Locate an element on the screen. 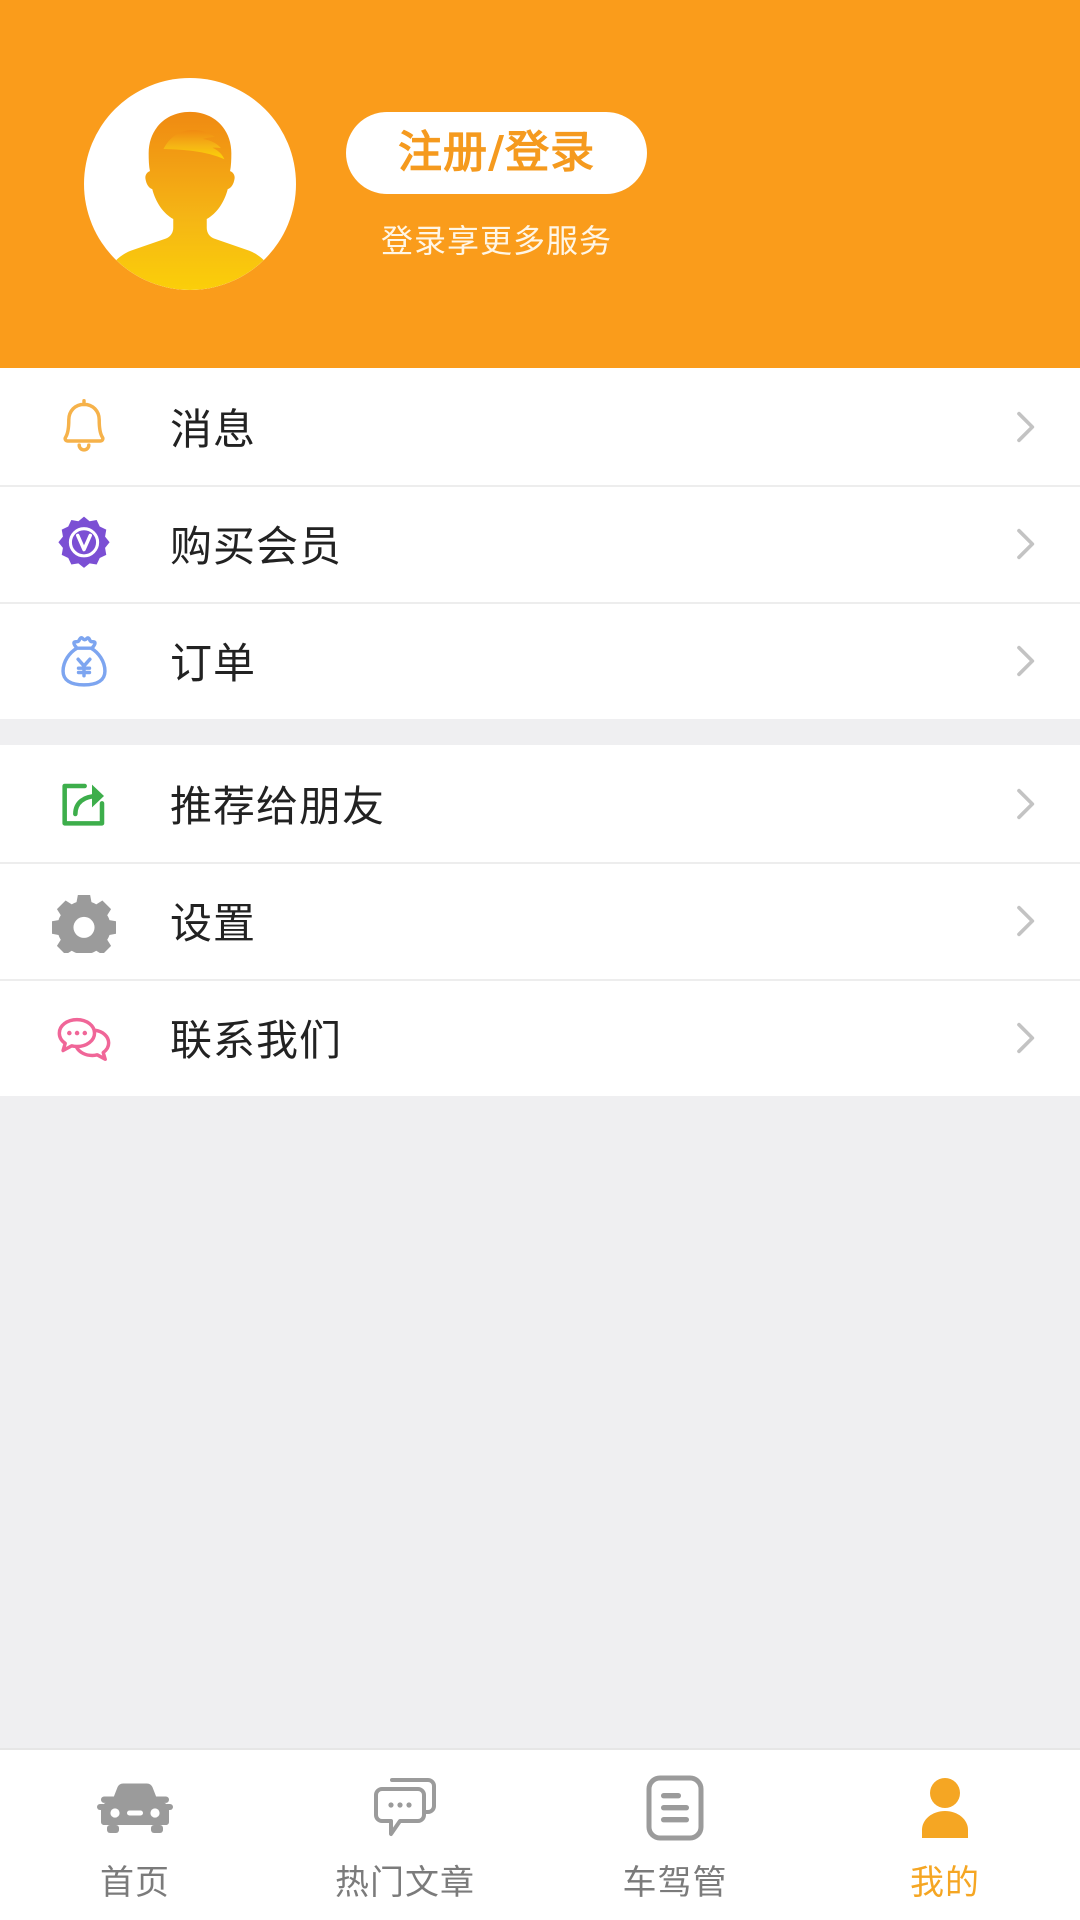 This screenshot has width=1080, height=1920. menu-item-label: 购买会员 is located at coordinates (256, 546).